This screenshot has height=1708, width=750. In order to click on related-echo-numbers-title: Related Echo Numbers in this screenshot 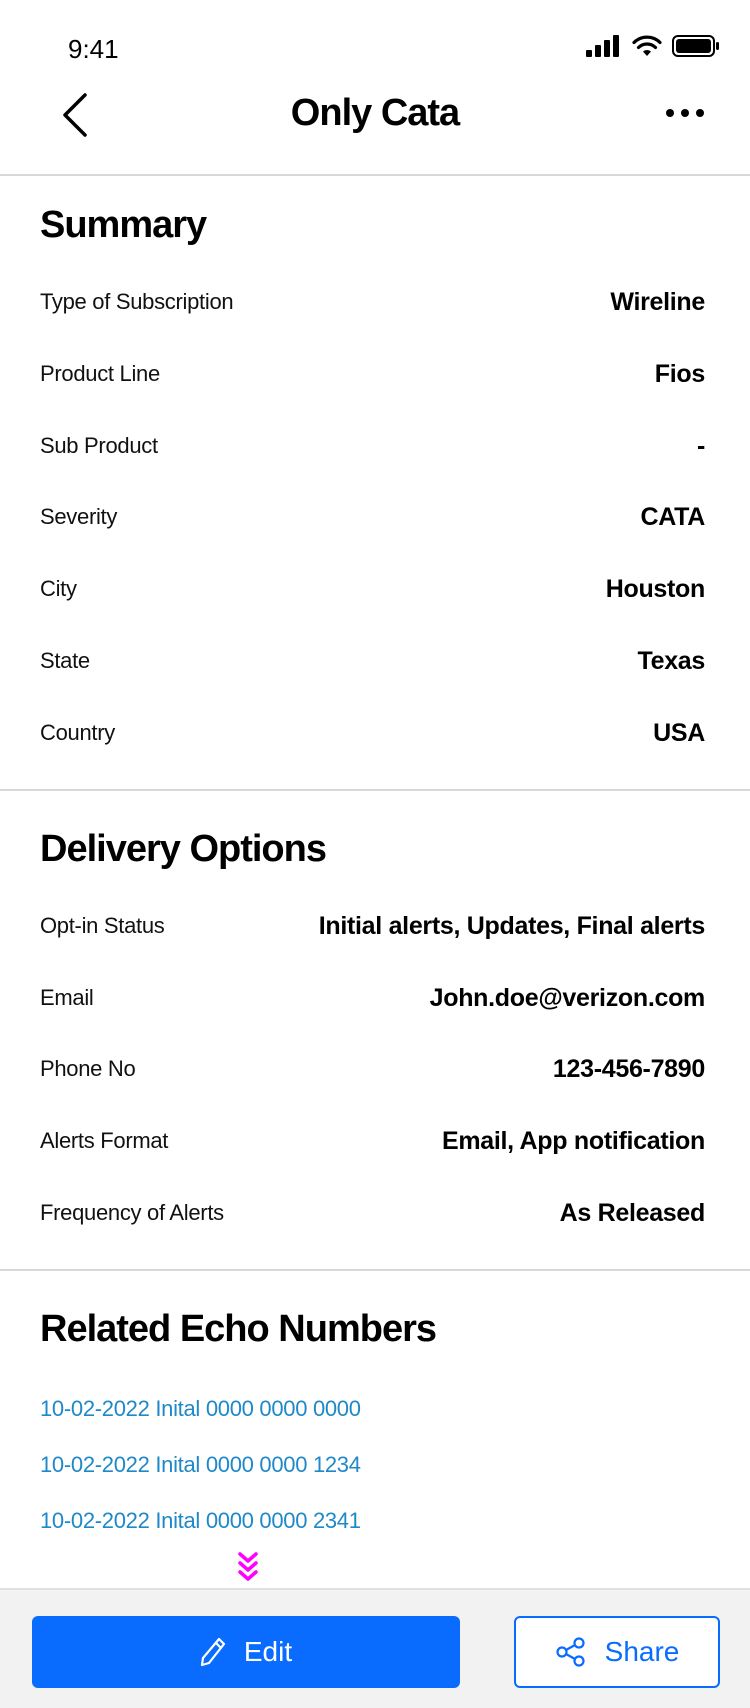, I will do `click(238, 1329)`.